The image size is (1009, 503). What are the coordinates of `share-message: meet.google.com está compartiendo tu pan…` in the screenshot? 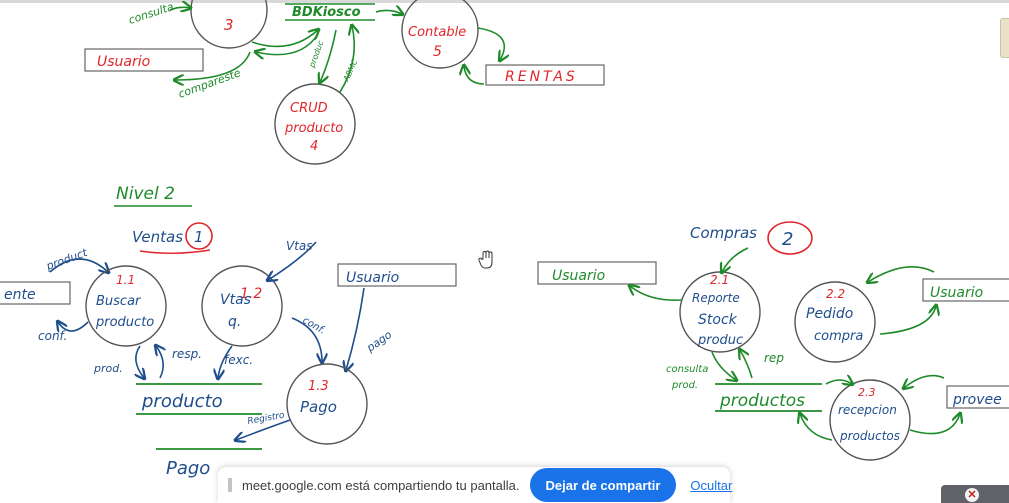 It's located at (381, 485).